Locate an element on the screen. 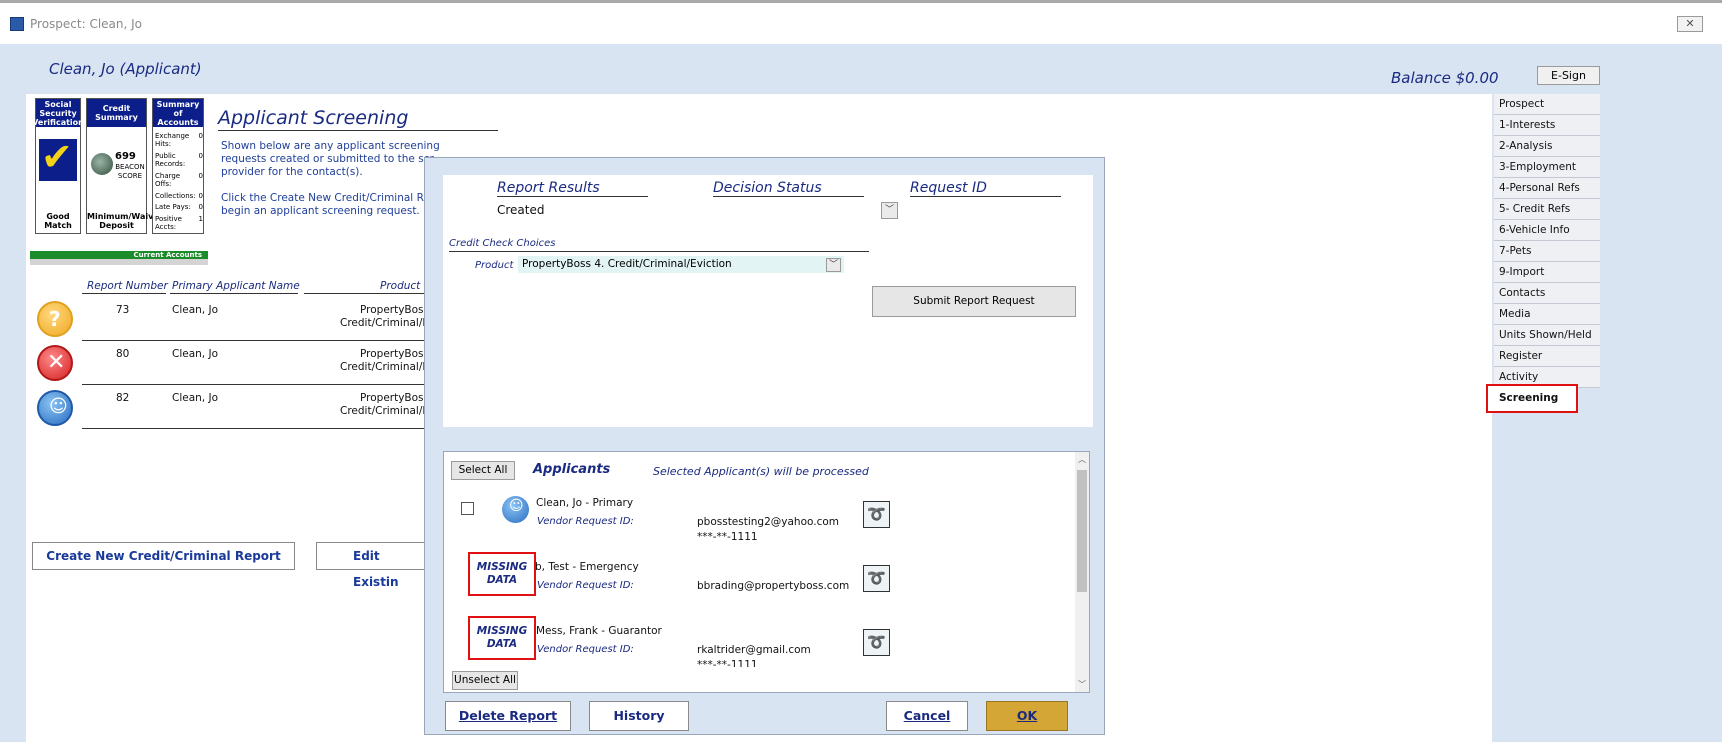 Image resolution: width=1722 pixels, height=742 pixels. close-button: ✕ is located at coordinates (1690, 24).